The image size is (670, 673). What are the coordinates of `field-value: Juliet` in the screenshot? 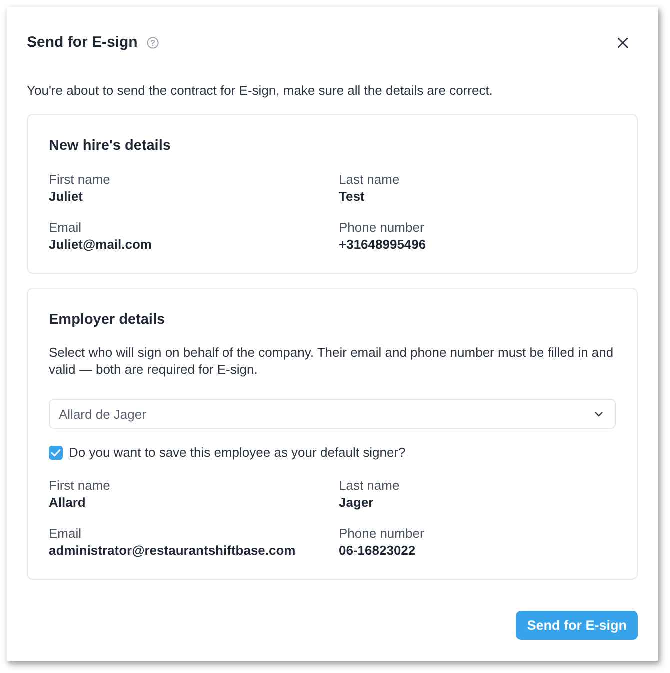 It's located at (66, 196).